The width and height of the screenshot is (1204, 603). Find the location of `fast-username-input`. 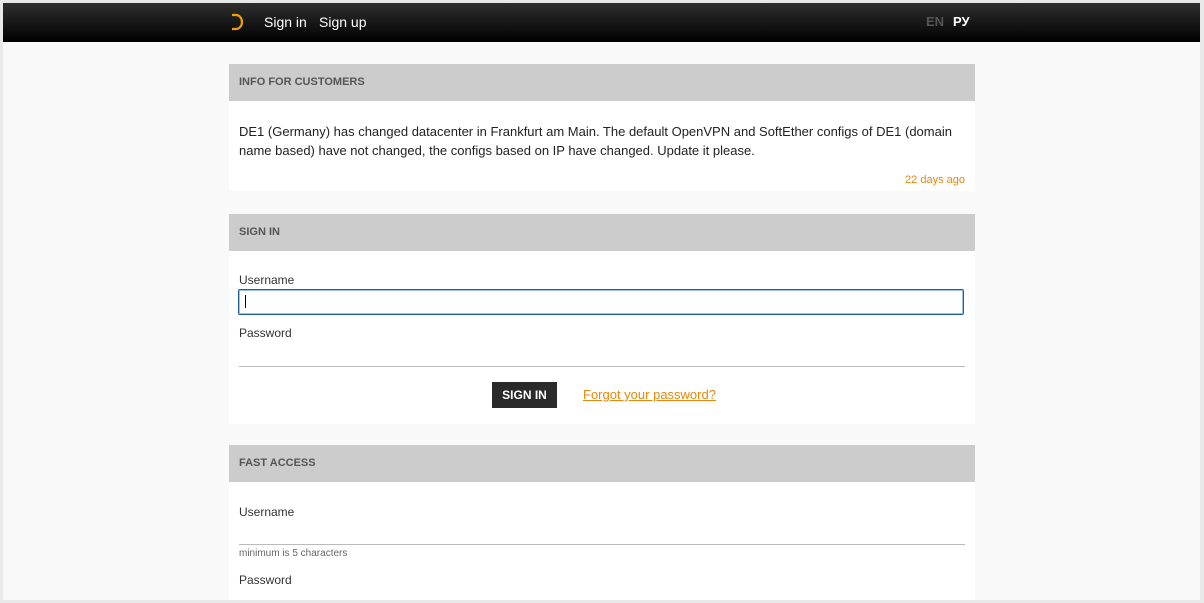

fast-username-input is located at coordinates (602, 532).